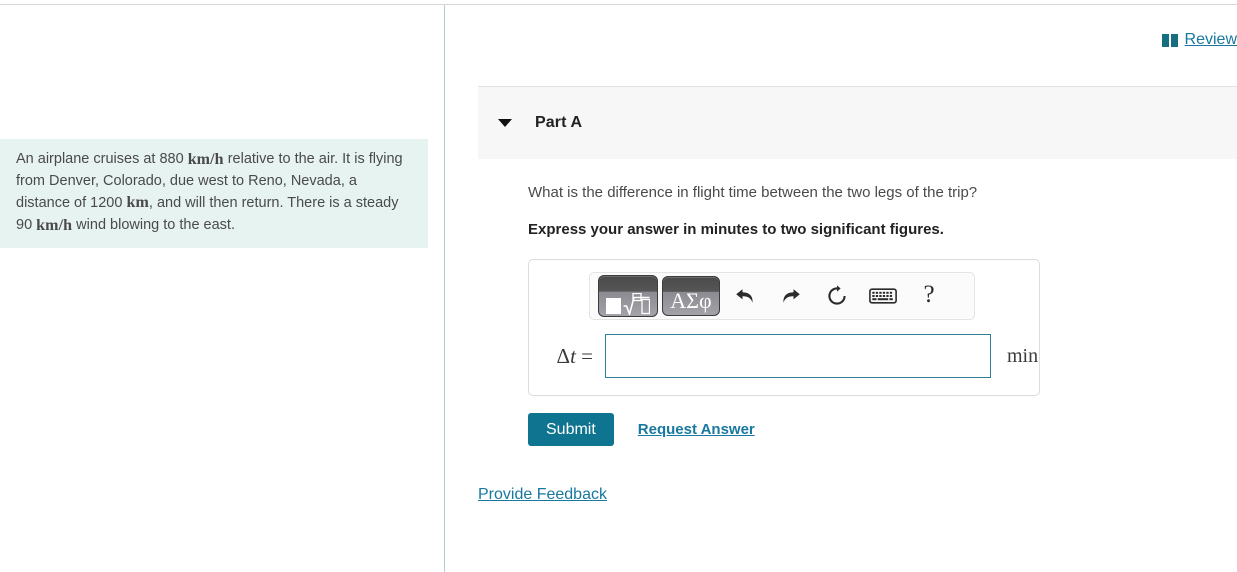 The width and height of the screenshot is (1237, 572). Describe the element at coordinates (1169, 40) in the screenshot. I see `book-icon` at that location.